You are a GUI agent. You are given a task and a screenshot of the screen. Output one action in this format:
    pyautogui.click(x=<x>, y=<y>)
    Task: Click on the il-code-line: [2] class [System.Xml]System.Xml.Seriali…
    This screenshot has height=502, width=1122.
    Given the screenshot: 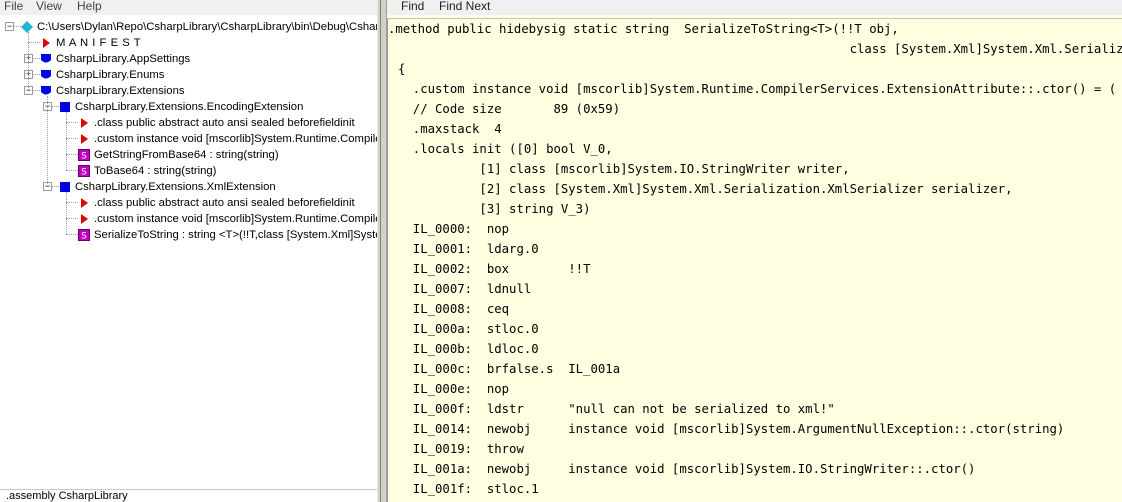 What is the action you would take?
    pyautogui.click(x=705, y=189)
    